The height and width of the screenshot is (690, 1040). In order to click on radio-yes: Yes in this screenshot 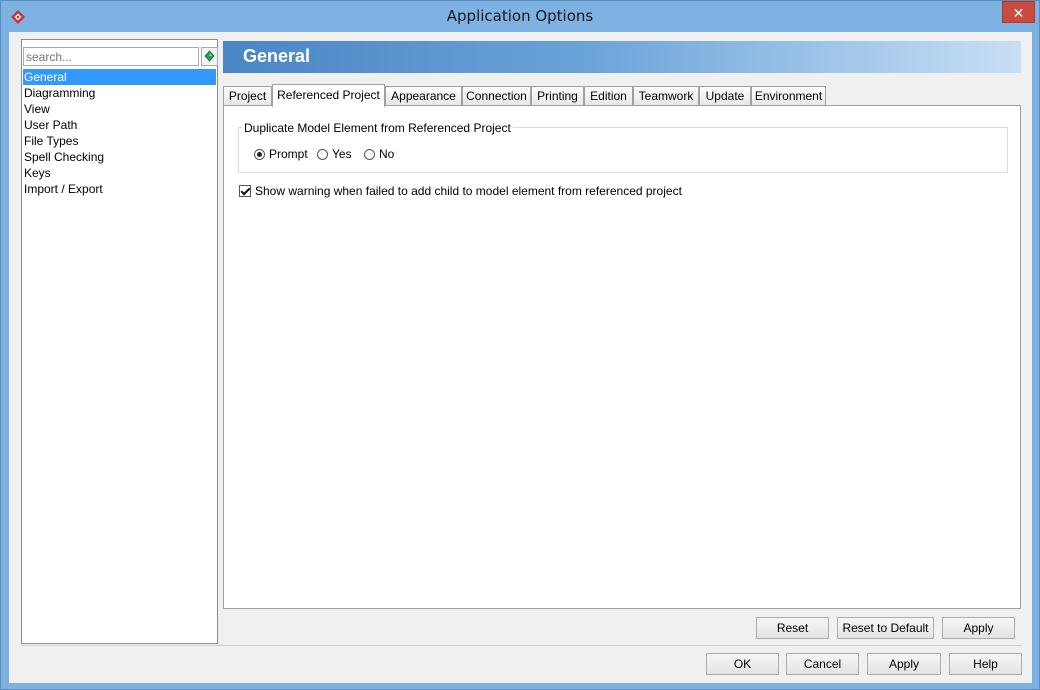, I will do `click(334, 154)`.